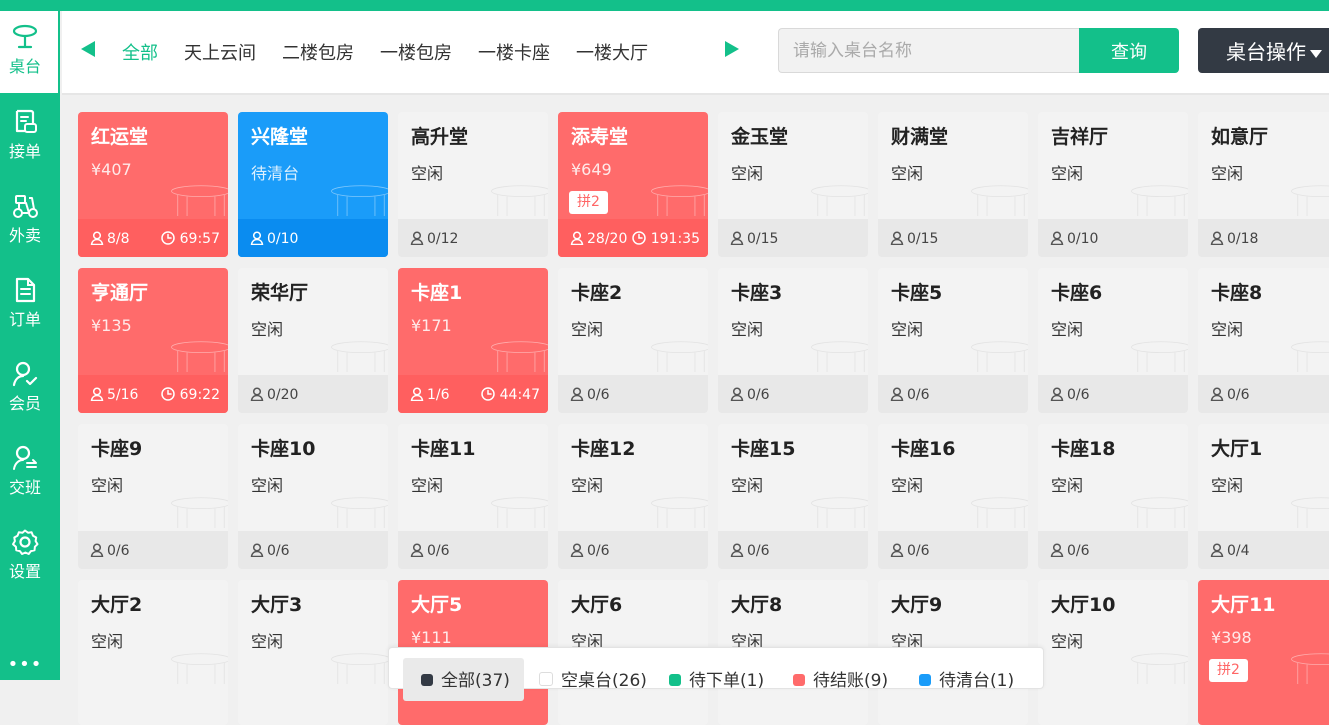  I want to click on table-card: 荣华厅 空闲 0/20, so click(313, 340).